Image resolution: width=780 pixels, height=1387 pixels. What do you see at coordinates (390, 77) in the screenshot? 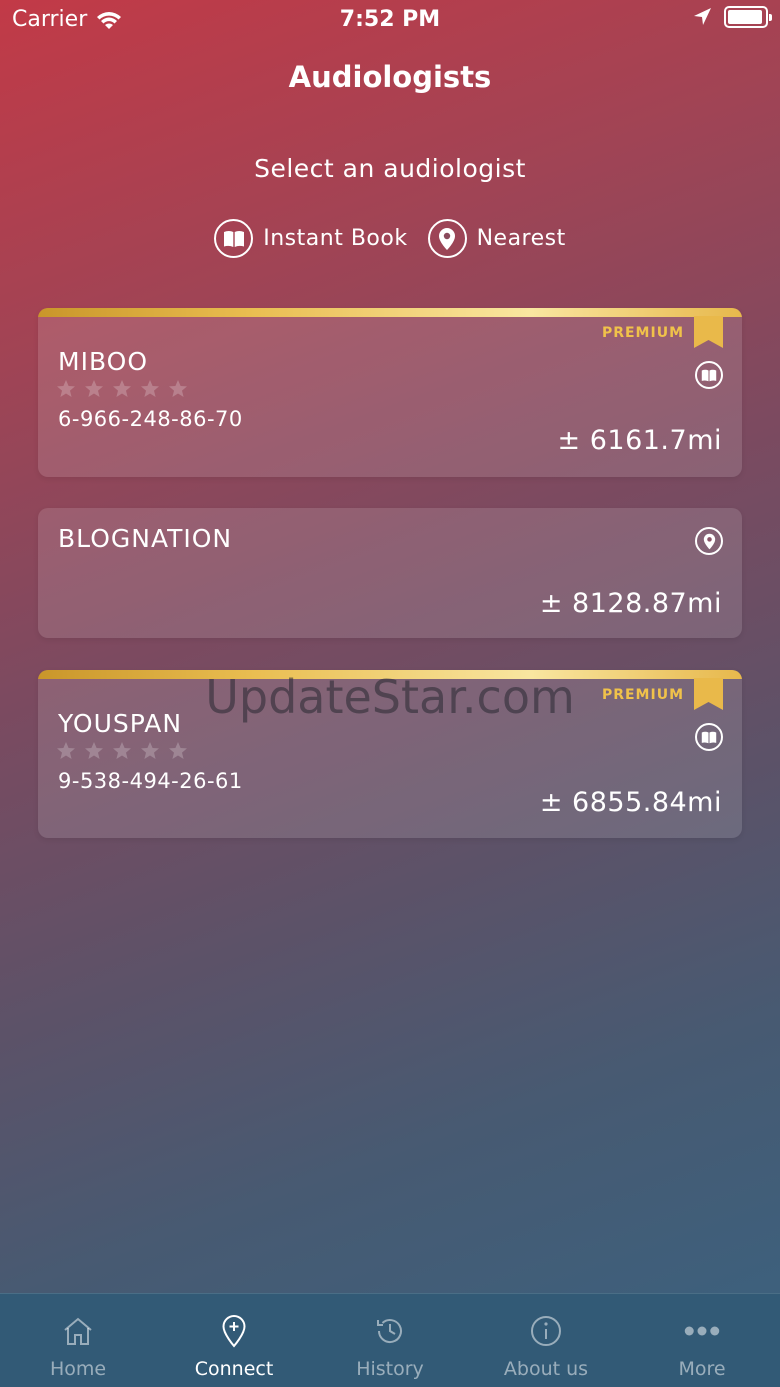
I see `page-title: Audiologists` at bounding box center [390, 77].